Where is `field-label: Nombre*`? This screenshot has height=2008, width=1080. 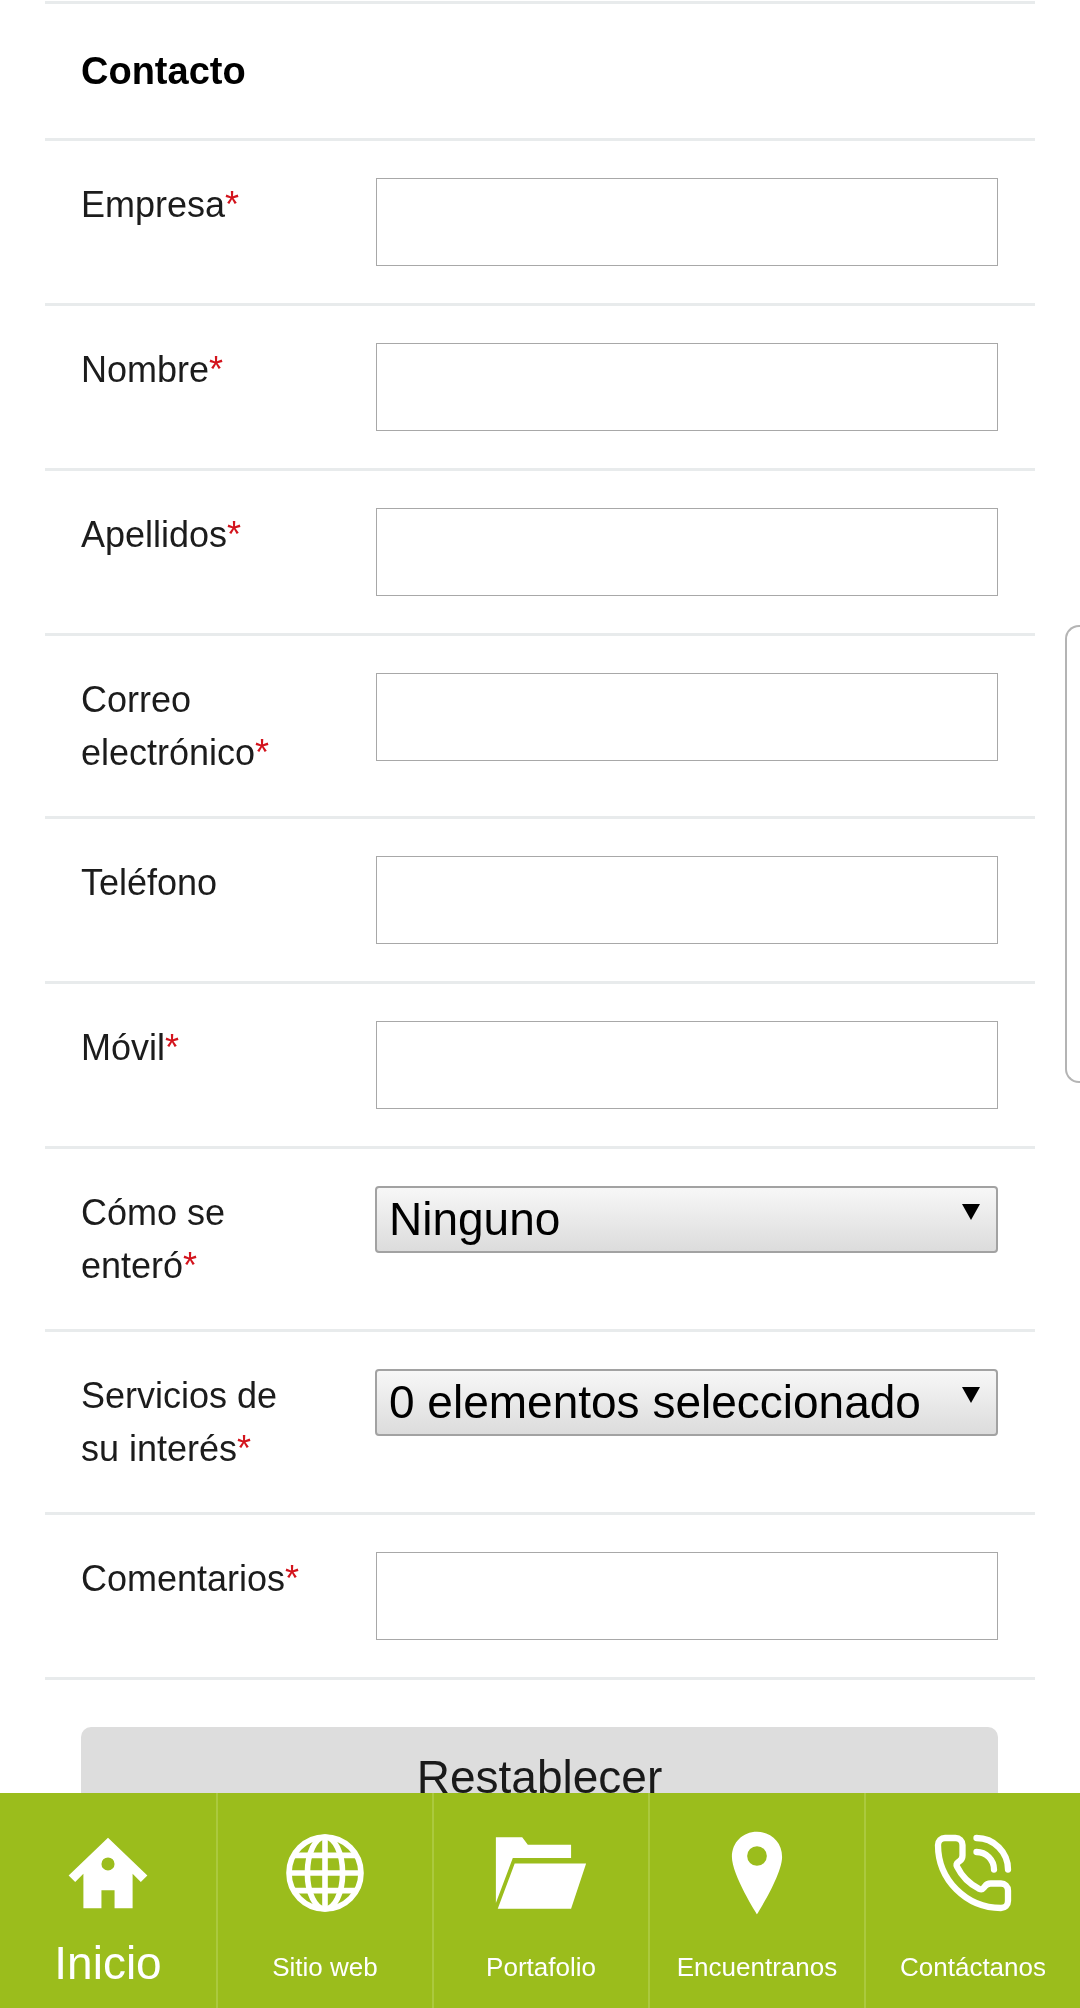
field-label: Nombre* is located at coordinates (153, 370).